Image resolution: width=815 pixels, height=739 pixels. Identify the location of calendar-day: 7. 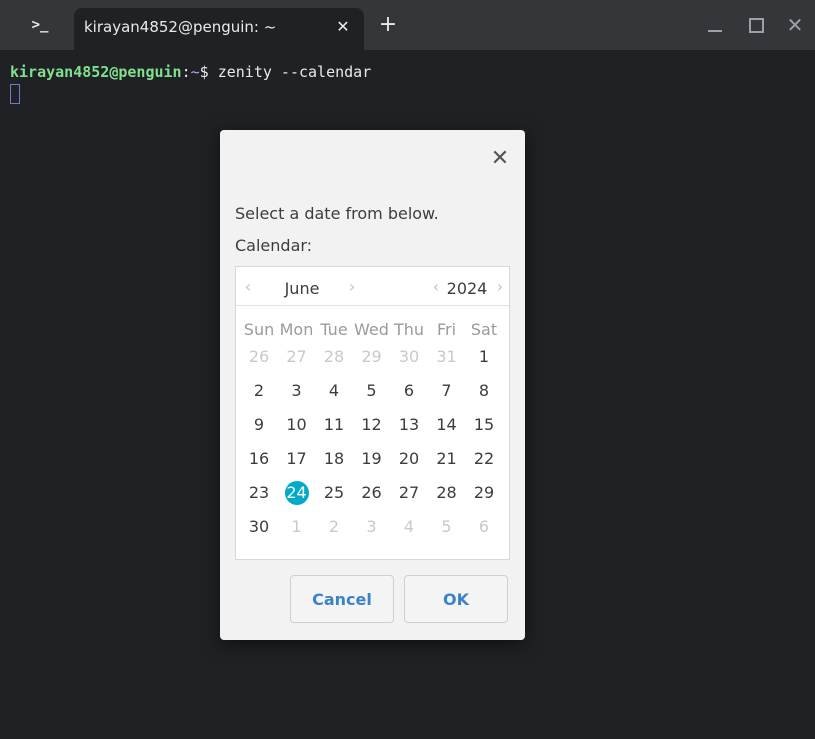
(447, 391).